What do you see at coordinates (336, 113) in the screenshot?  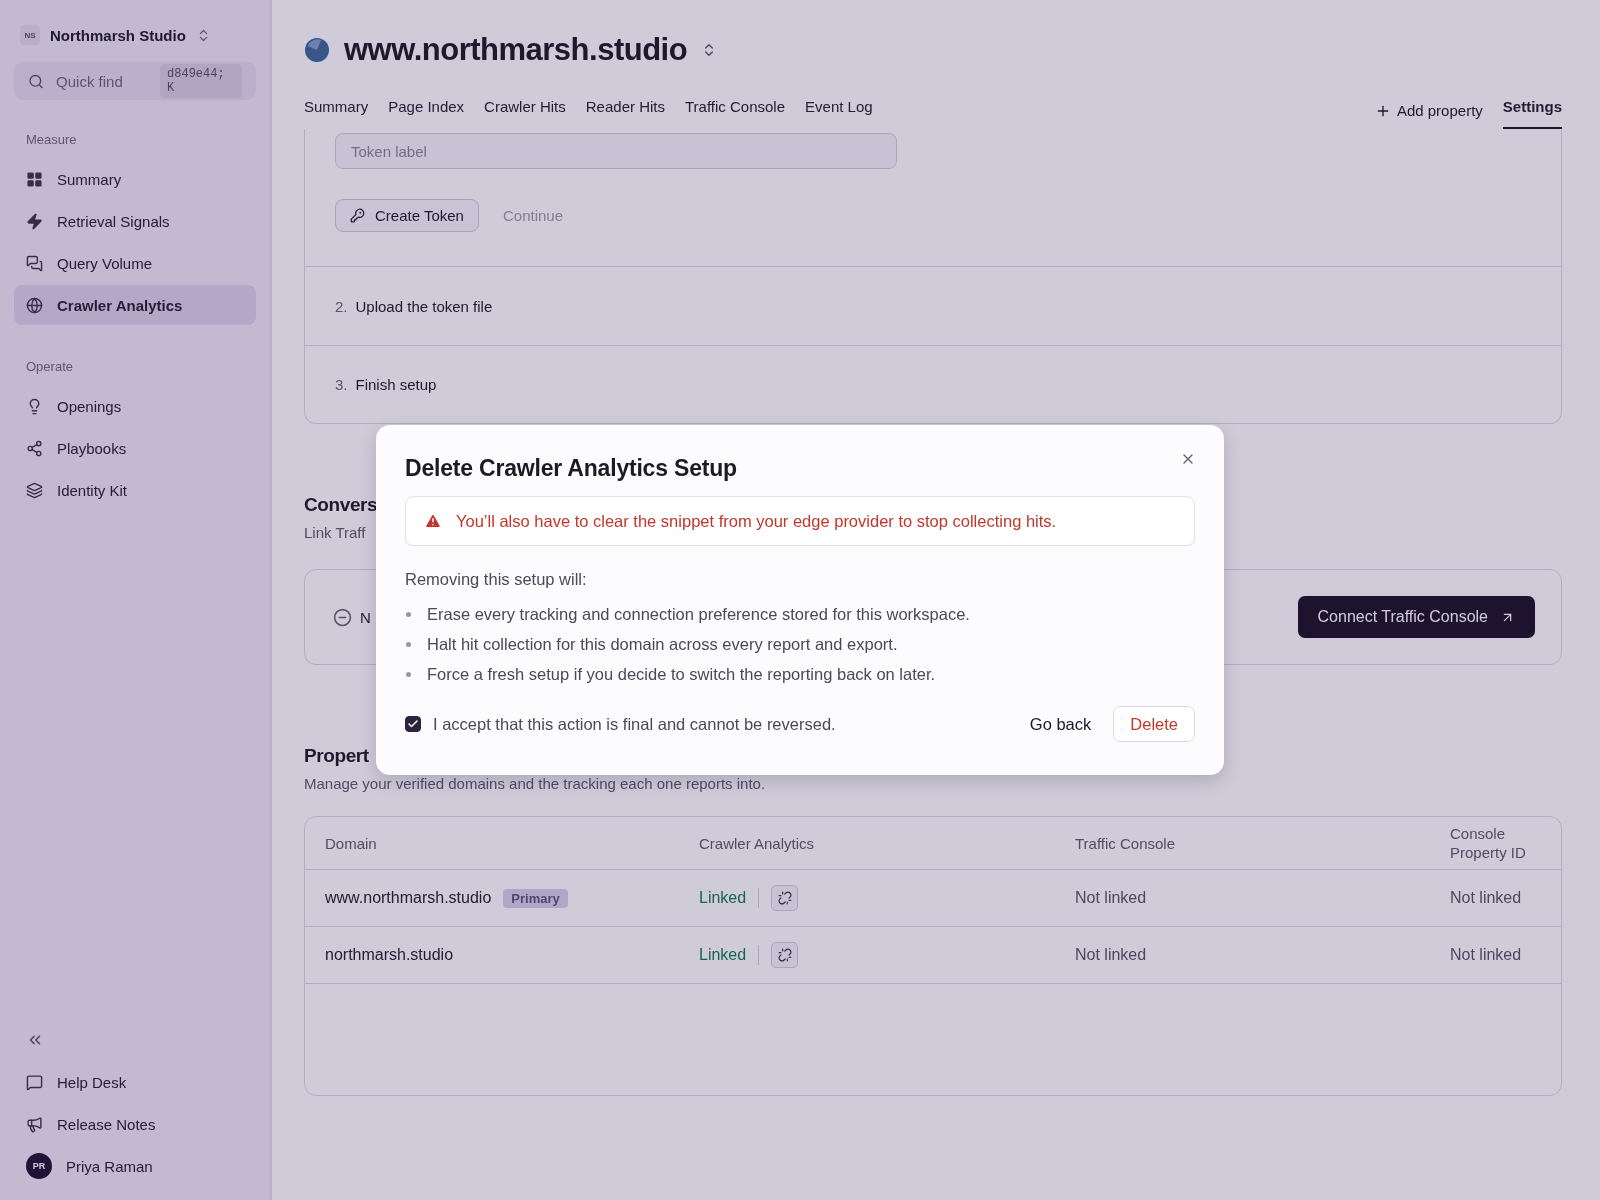 I see `tab: Summary` at bounding box center [336, 113].